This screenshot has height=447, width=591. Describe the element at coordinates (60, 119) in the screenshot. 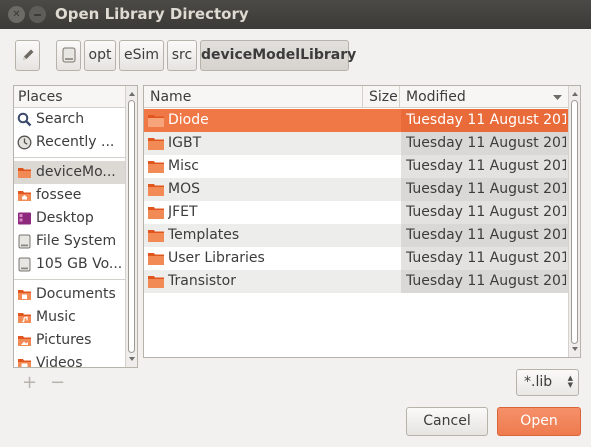

I see `place-label: Search` at that location.